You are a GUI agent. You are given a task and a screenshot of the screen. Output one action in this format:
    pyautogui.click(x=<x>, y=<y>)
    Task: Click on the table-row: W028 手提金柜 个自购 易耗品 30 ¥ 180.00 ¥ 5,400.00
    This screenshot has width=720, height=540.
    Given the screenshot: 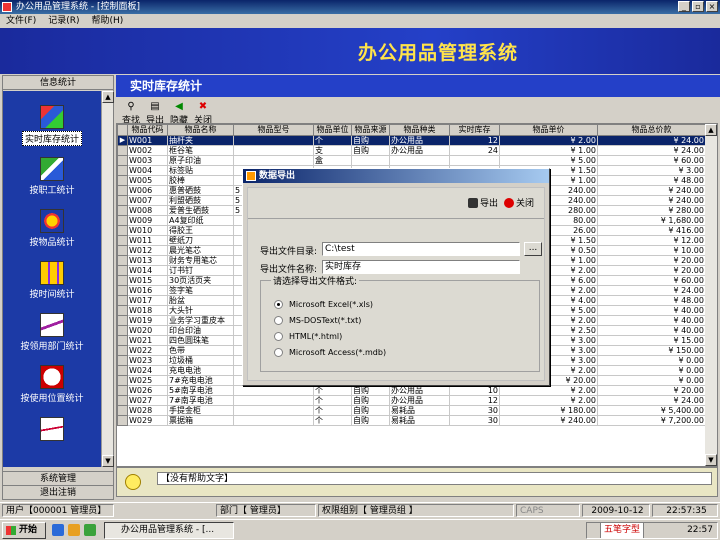 What is the action you would take?
    pyautogui.click(x=411, y=410)
    